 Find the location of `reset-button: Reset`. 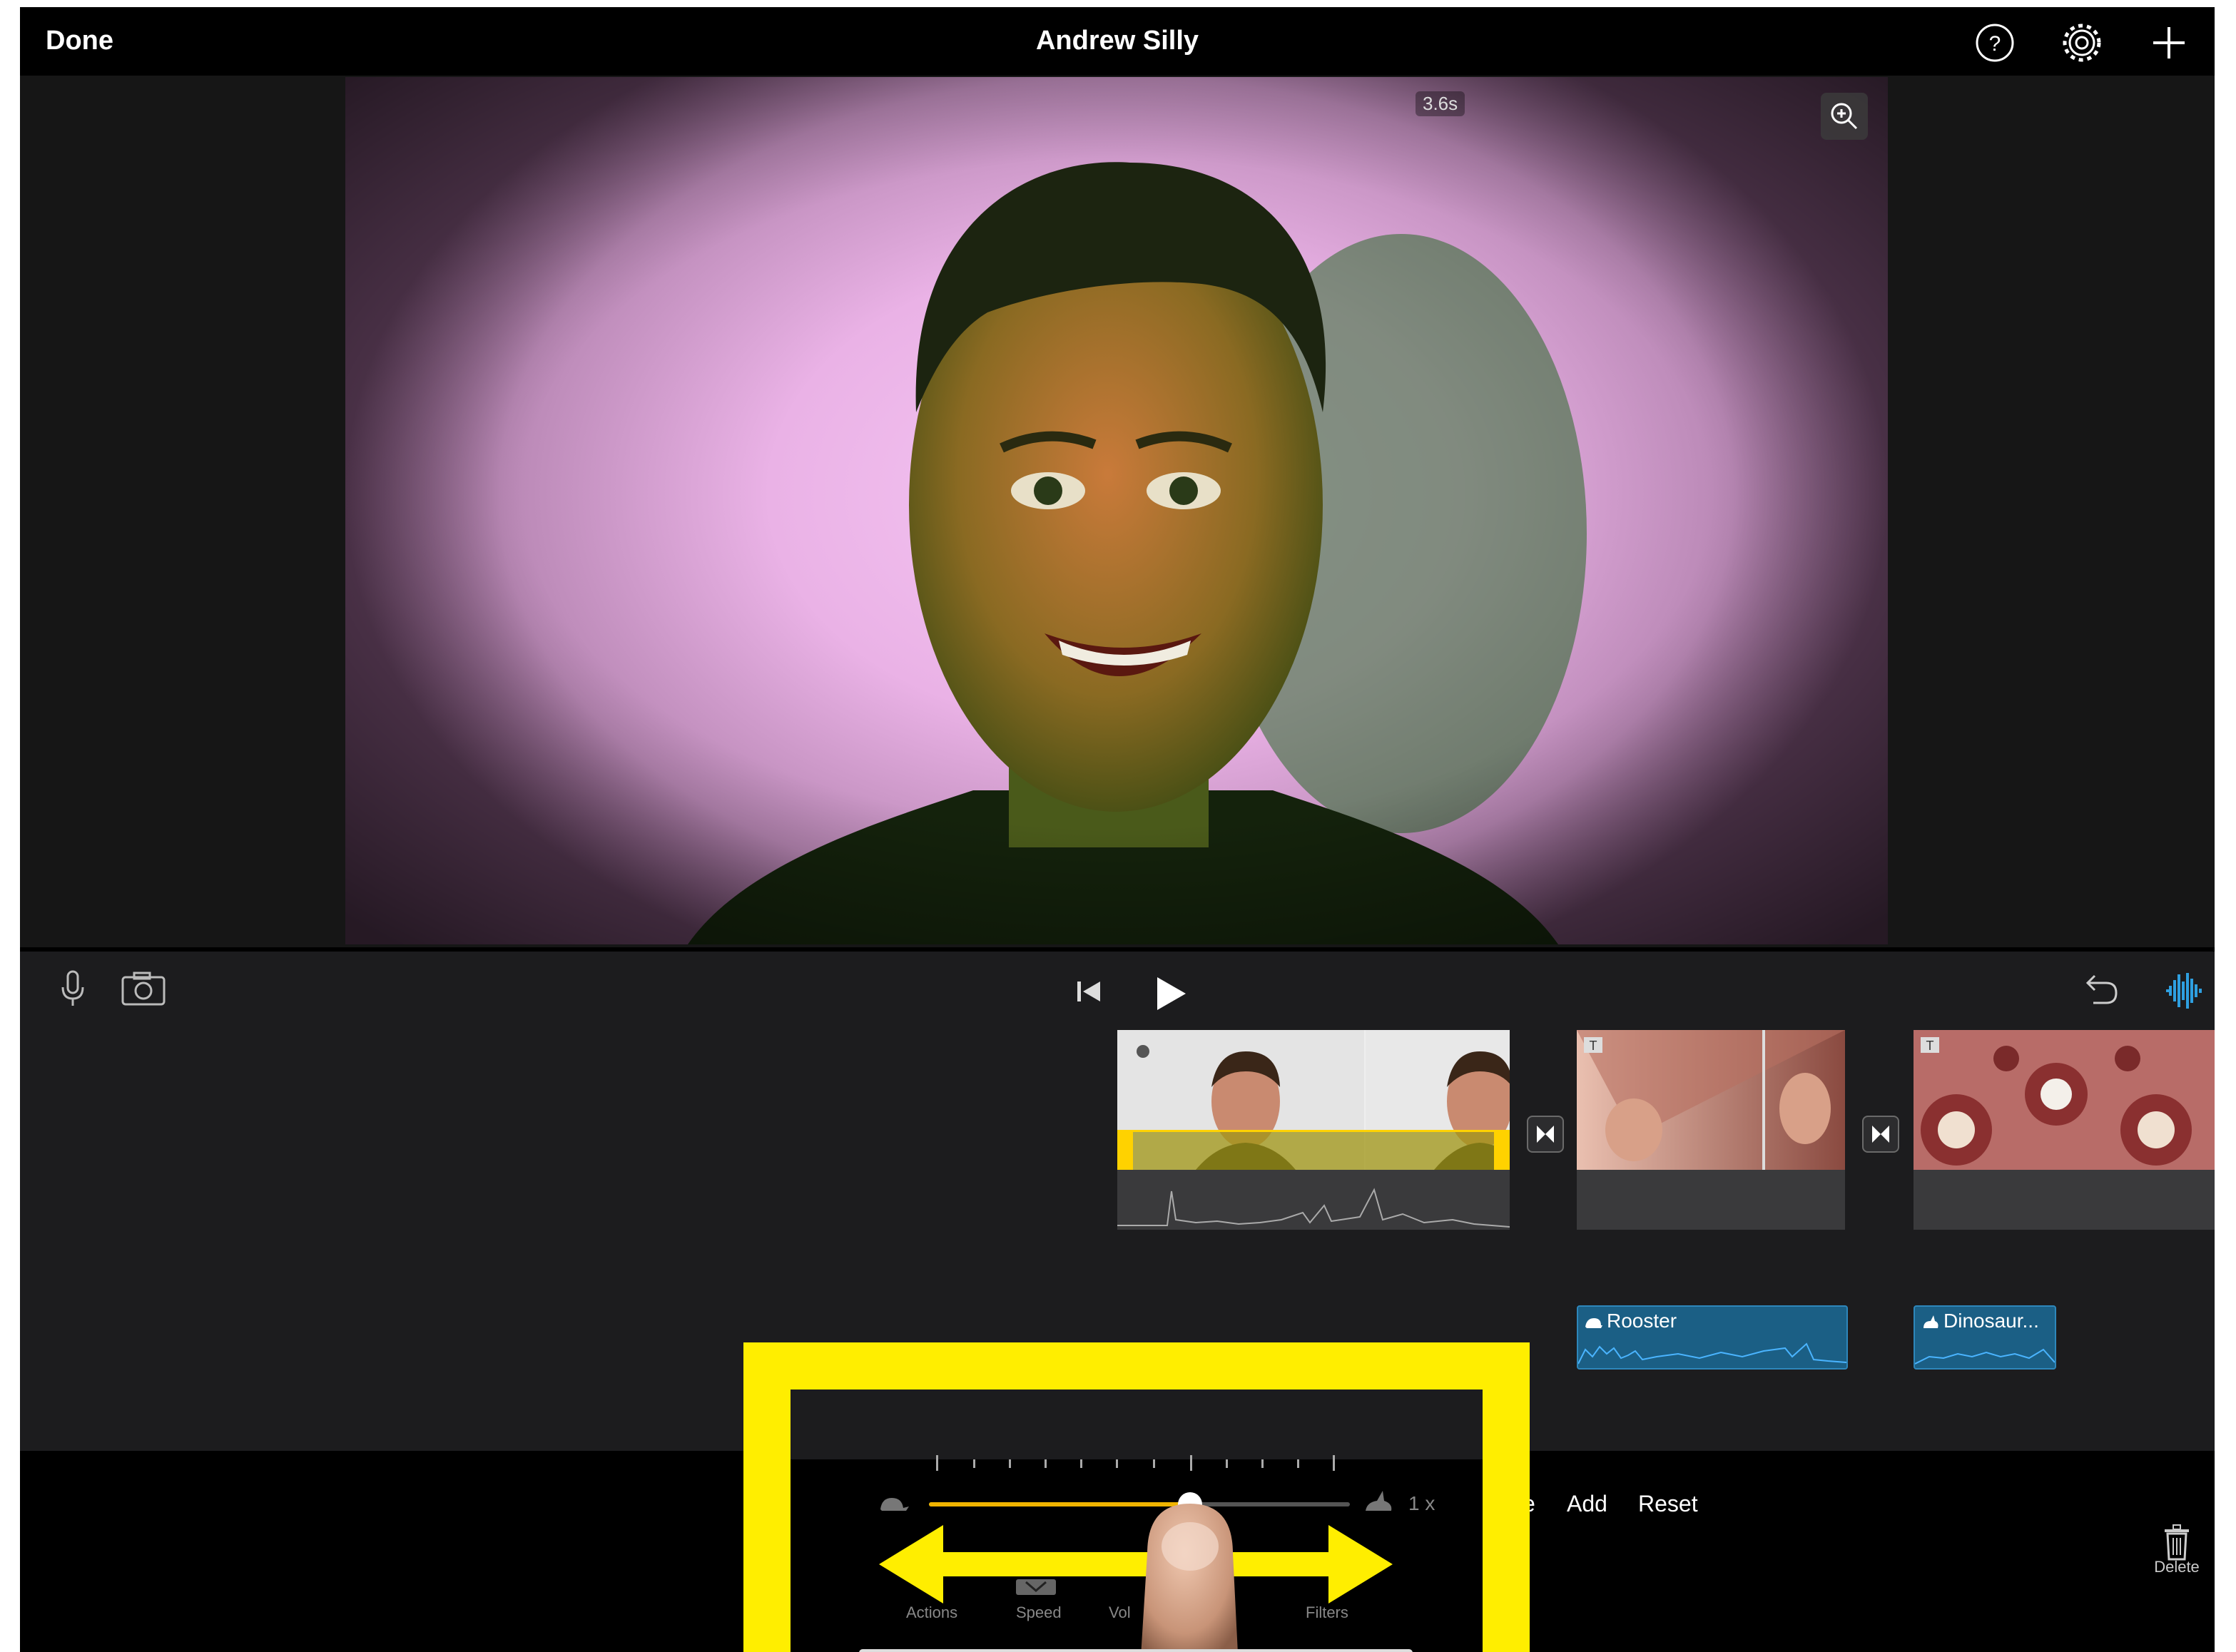

reset-button: Reset is located at coordinates (1668, 1504).